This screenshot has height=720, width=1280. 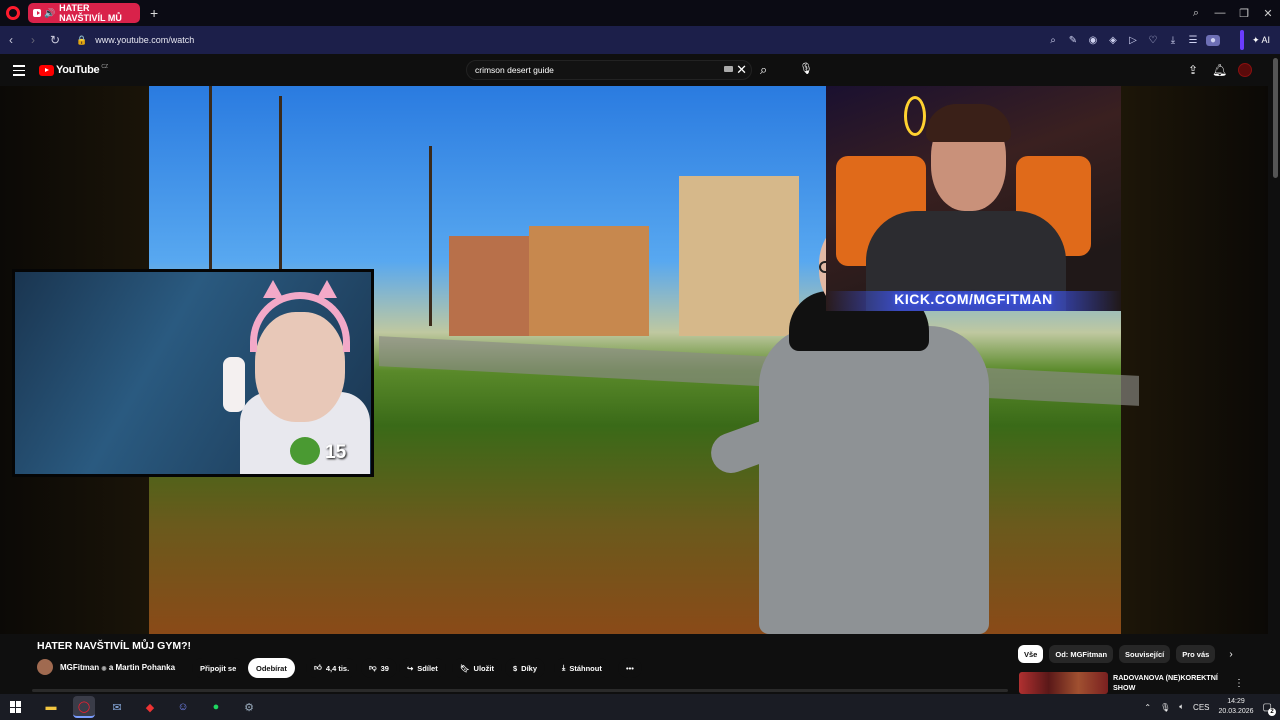 I want to click on share-icon: ↪, so click(x=410, y=668).